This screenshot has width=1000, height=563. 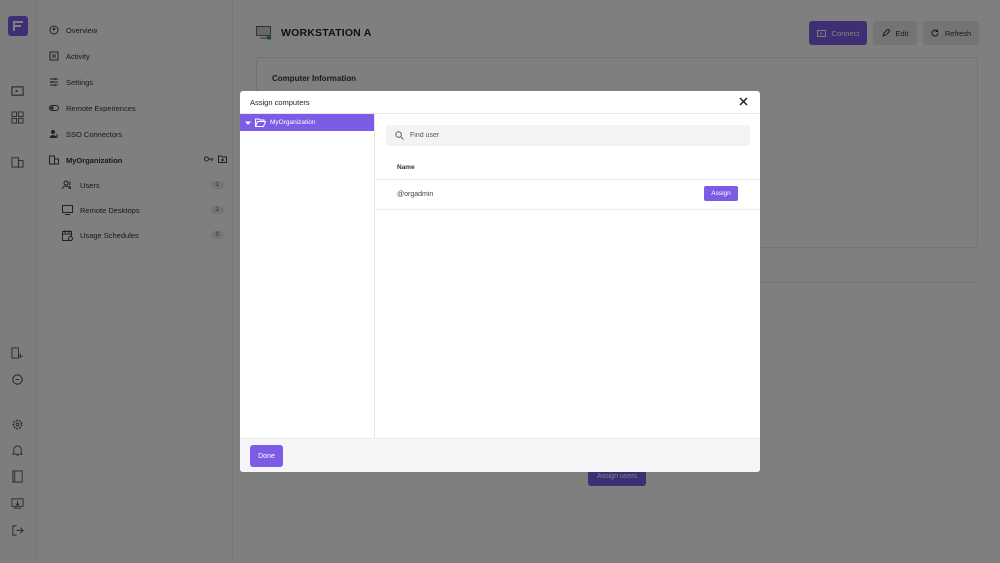 What do you see at coordinates (280, 102) in the screenshot?
I see `dialog-title: Assign computers` at bounding box center [280, 102].